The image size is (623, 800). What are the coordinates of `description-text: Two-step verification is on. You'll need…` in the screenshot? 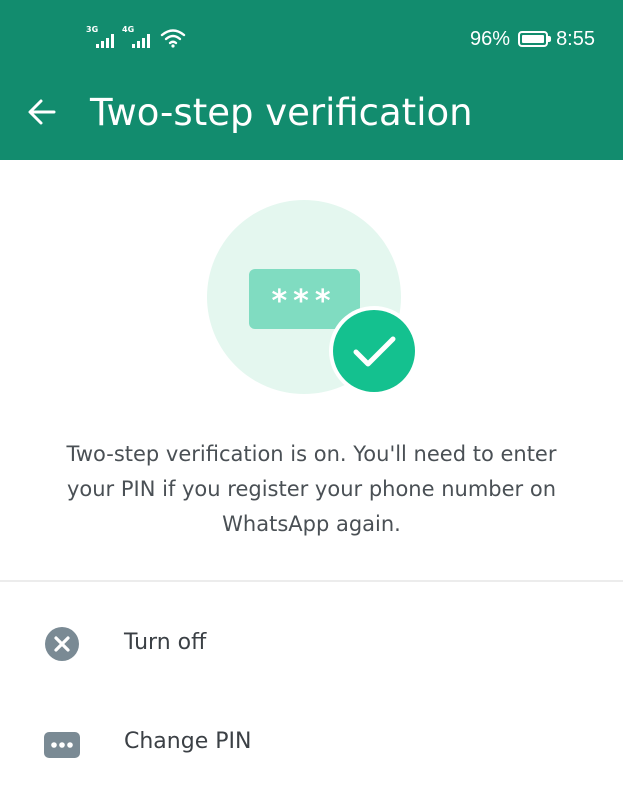 It's located at (311, 489).